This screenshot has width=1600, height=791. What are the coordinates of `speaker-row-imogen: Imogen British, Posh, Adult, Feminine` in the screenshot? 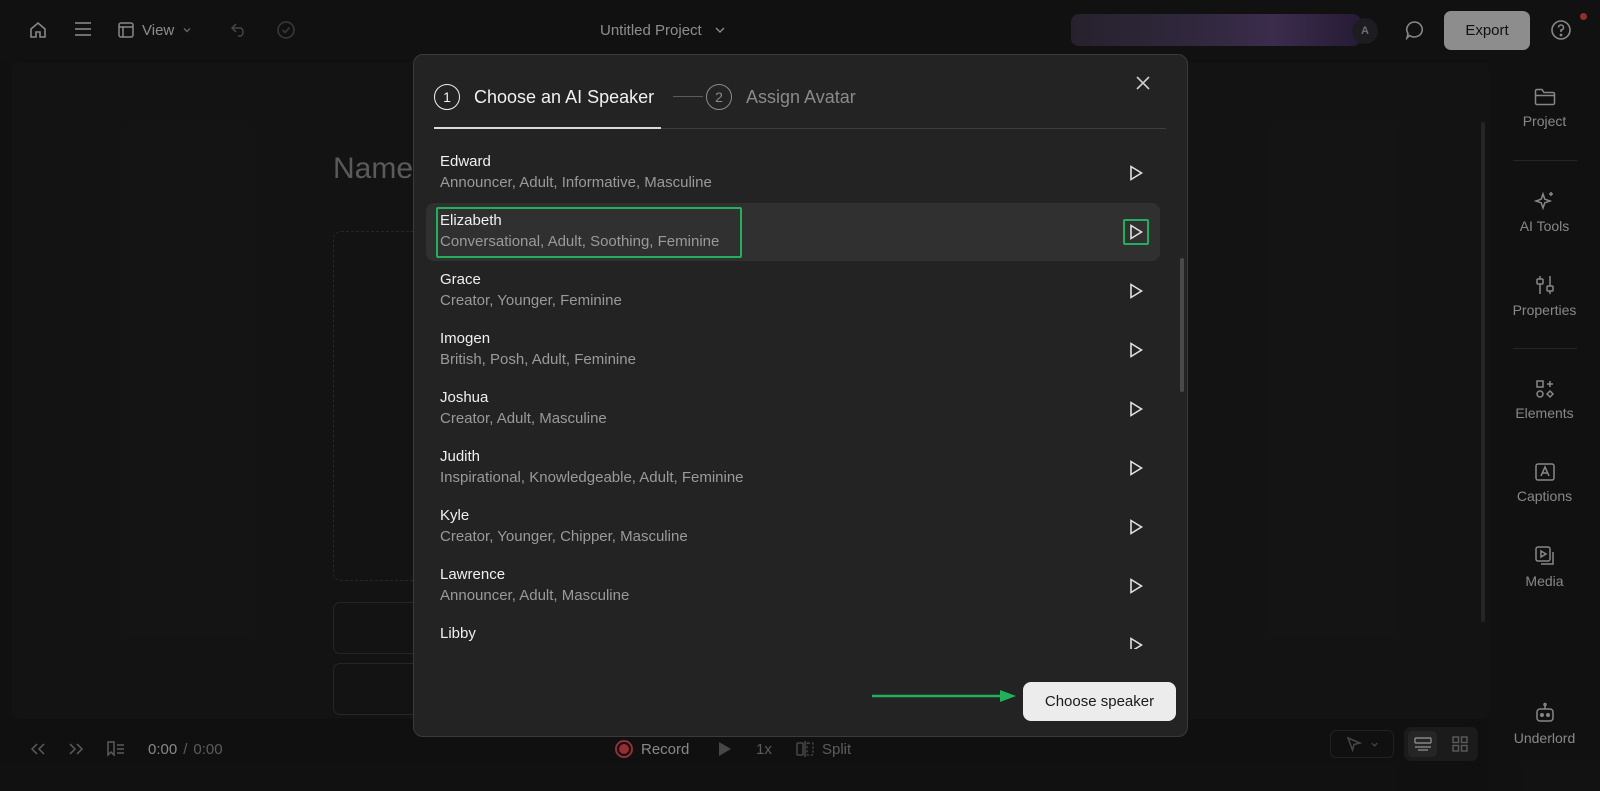 It's located at (793, 350).